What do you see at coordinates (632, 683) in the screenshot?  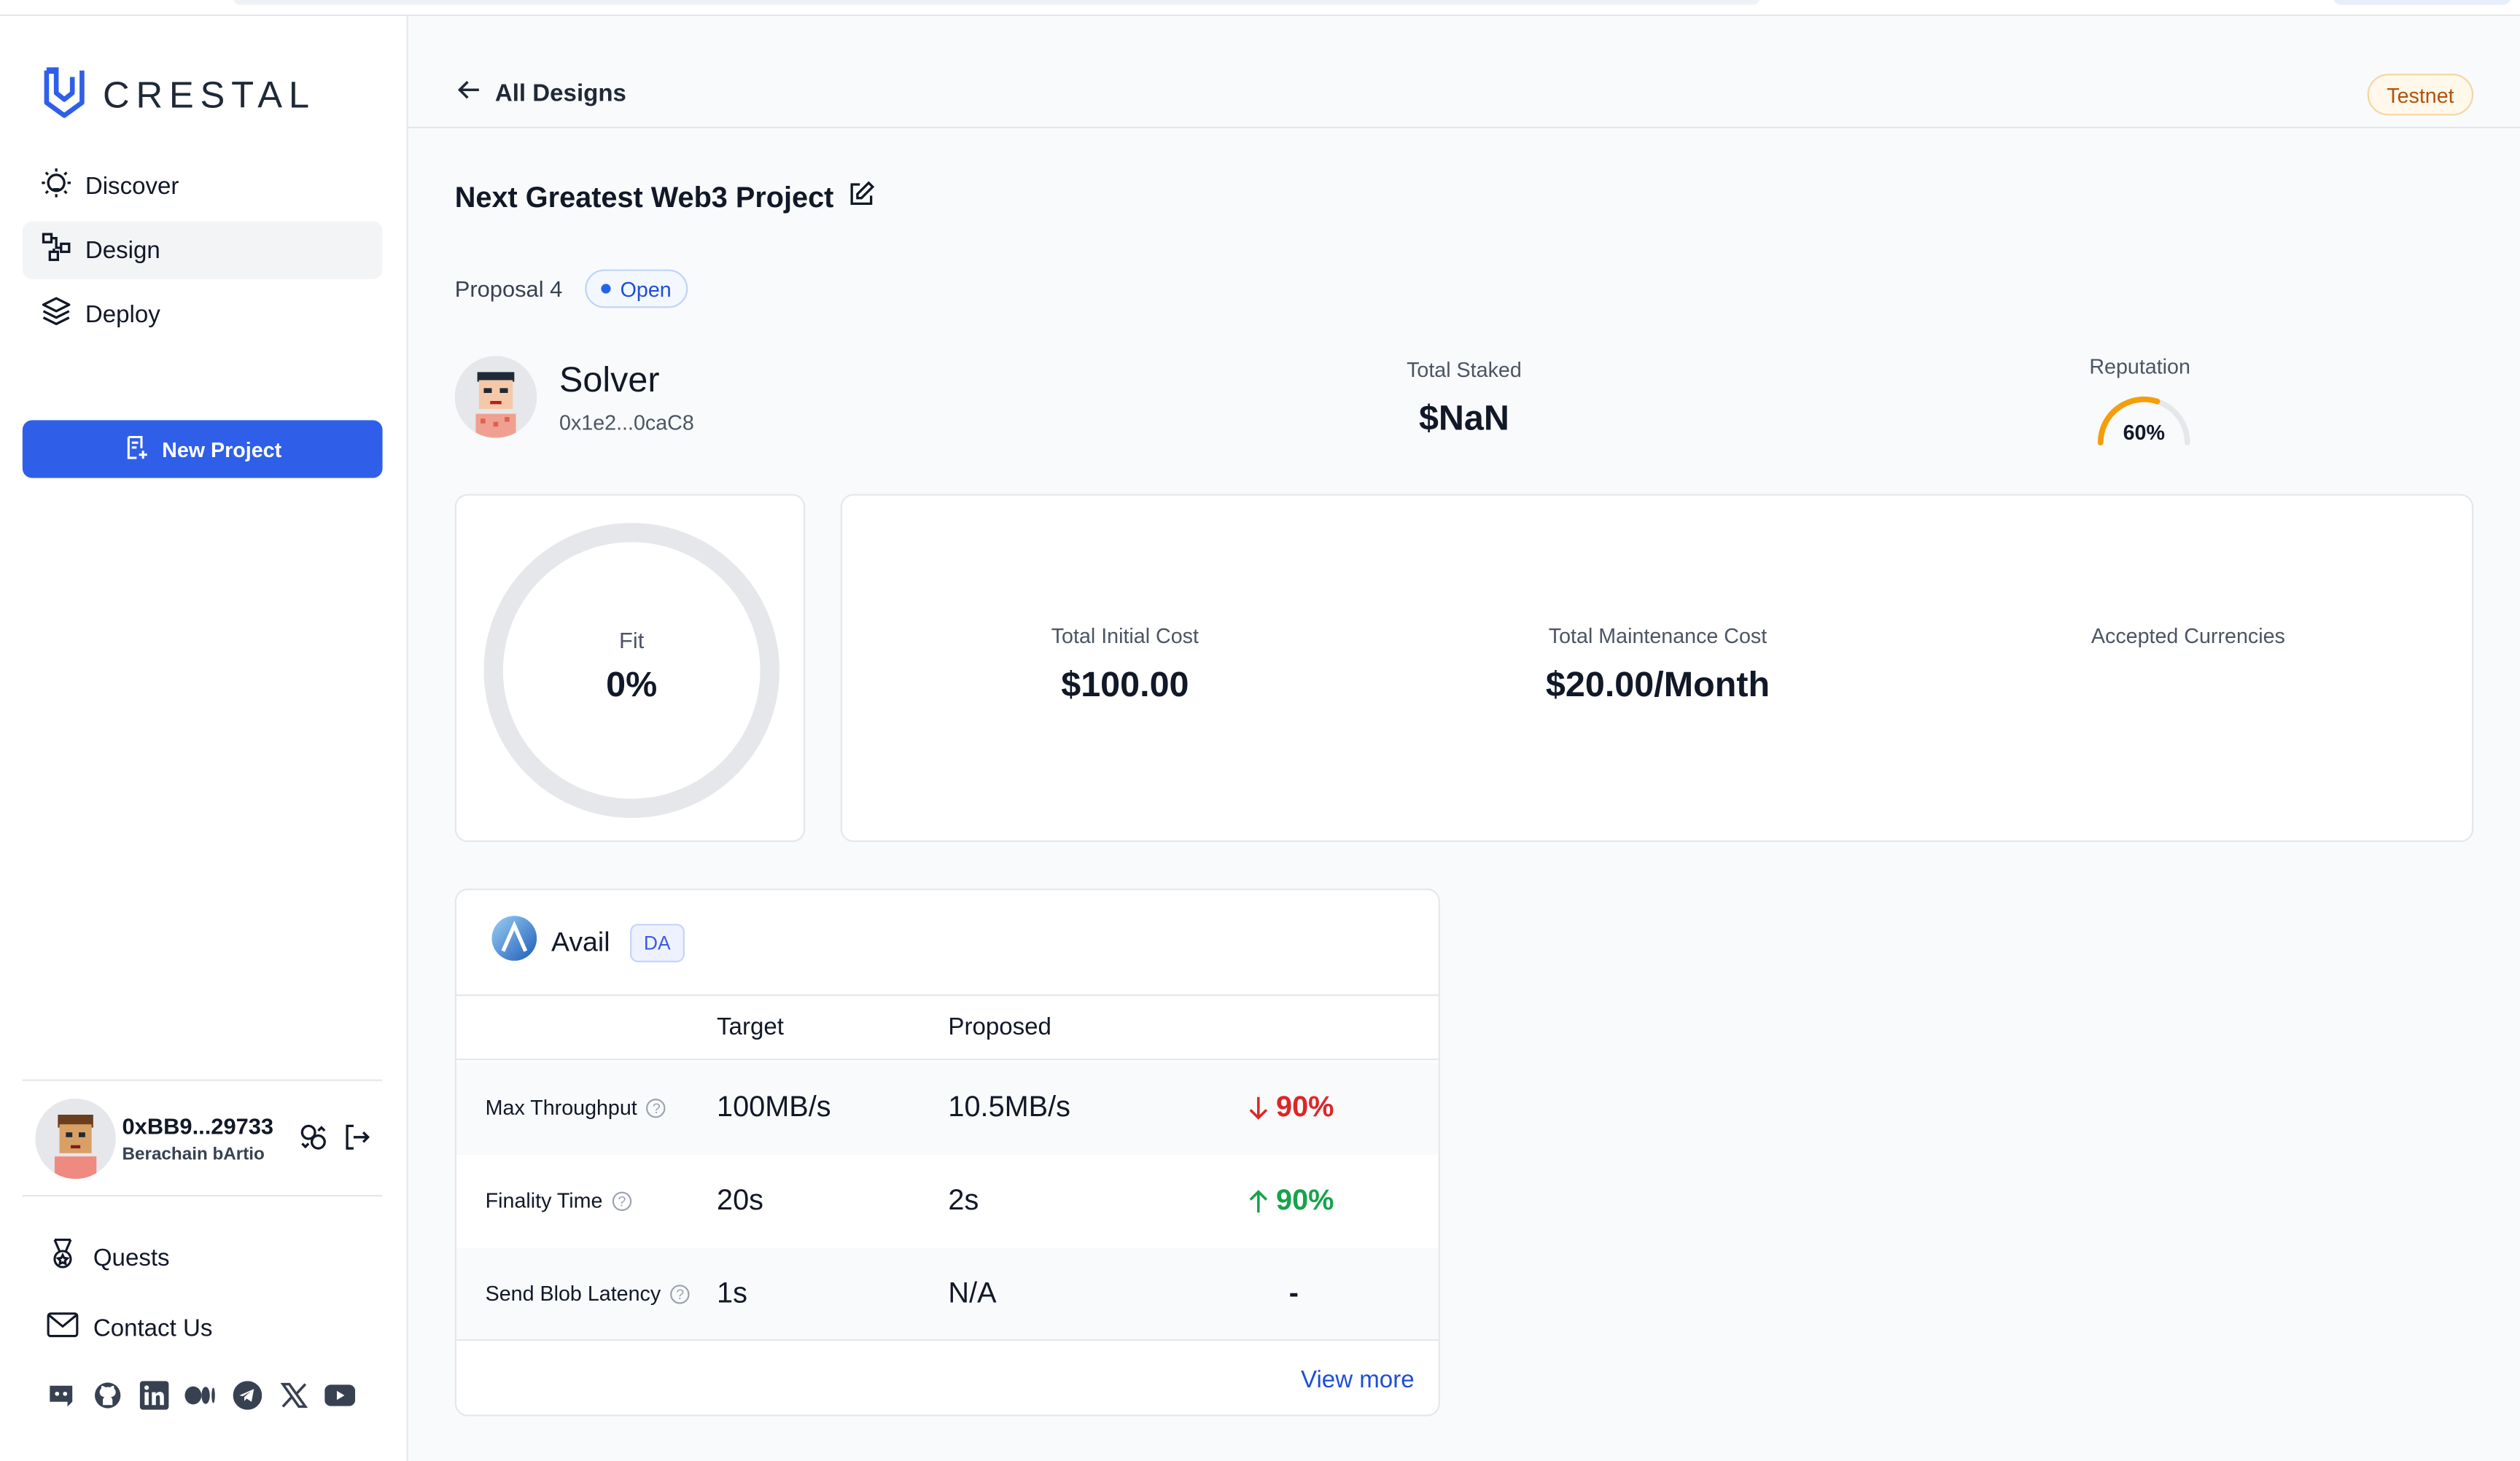 I see `fit-value: 0%` at bounding box center [632, 683].